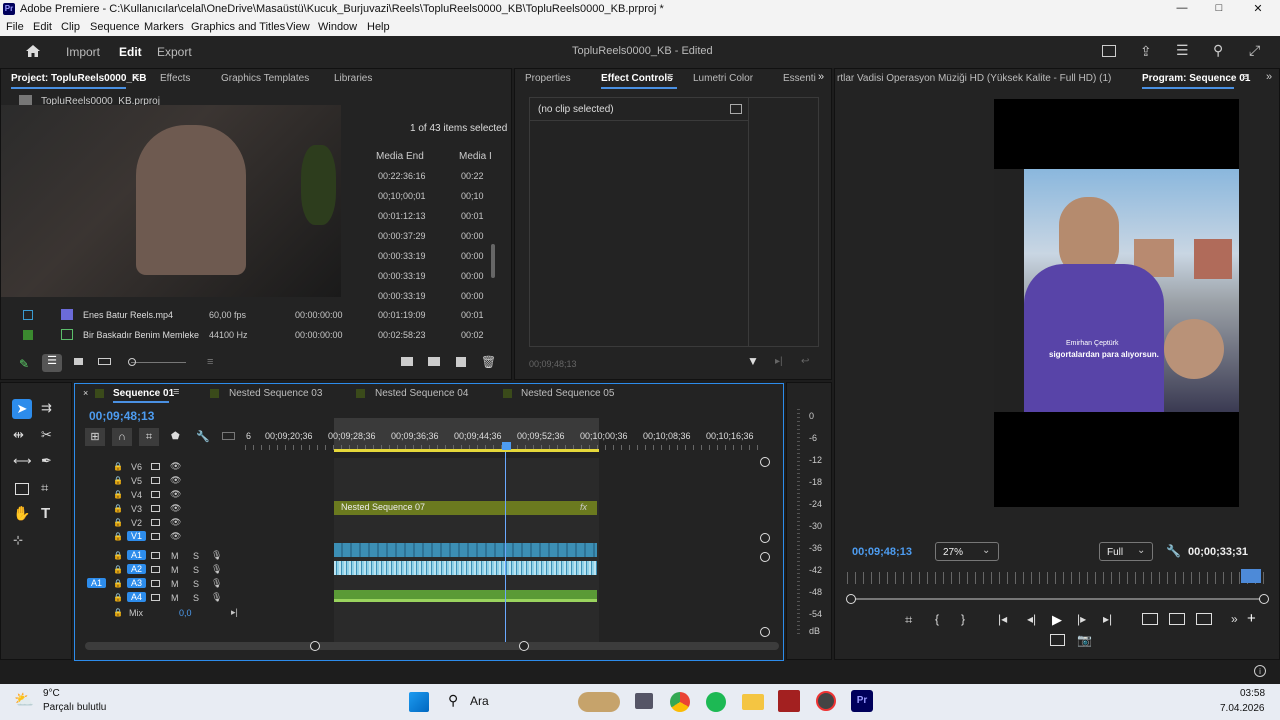 This screenshot has height=720, width=1280. What do you see at coordinates (46, 408) in the screenshot?
I see `track-select-icon: ⇉` at bounding box center [46, 408].